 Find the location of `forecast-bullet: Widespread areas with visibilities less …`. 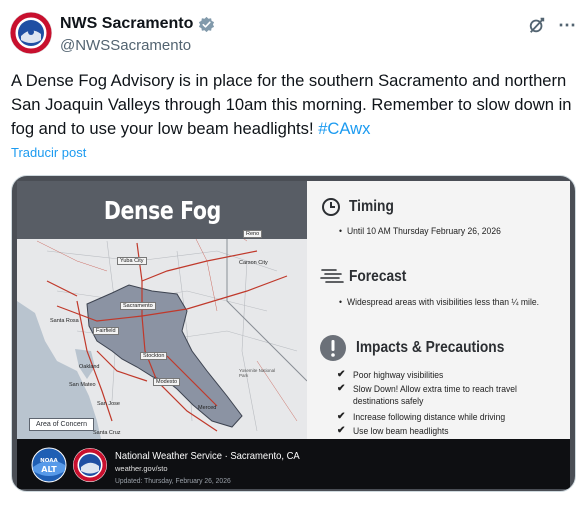

forecast-bullet: Widespread areas with visibilities less … is located at coordinates (443, 302).